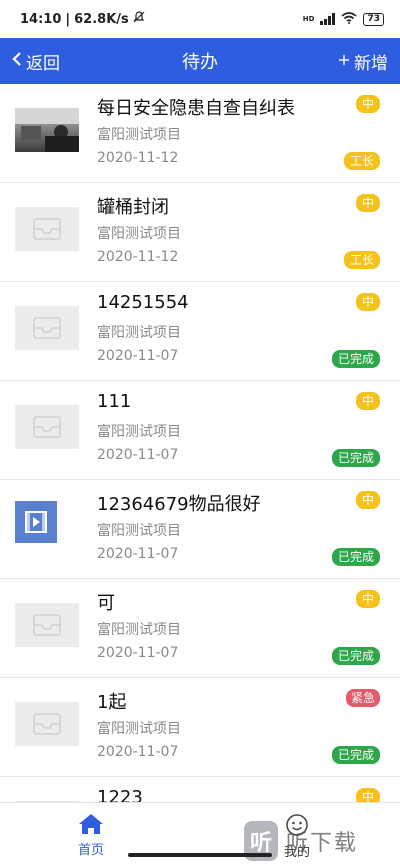 The height and width of the screenshot is (867, 400). I want to click on list-item: 1起 富阳测试项目 2020-11-07 紧急 已完成, so click(200, 727).